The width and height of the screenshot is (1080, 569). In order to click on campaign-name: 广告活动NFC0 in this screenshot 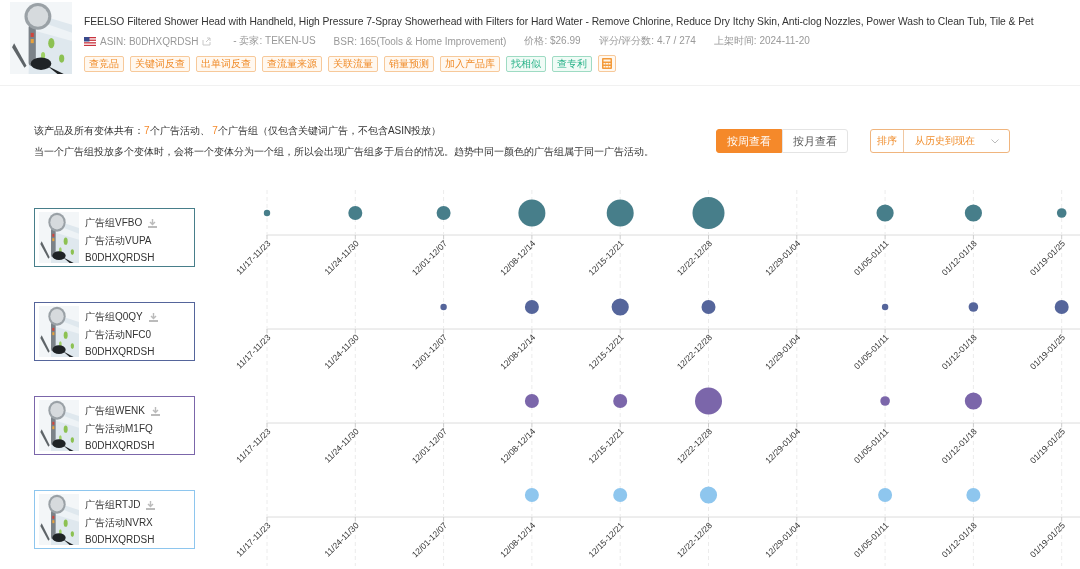, I will do `click(119, 335)`.